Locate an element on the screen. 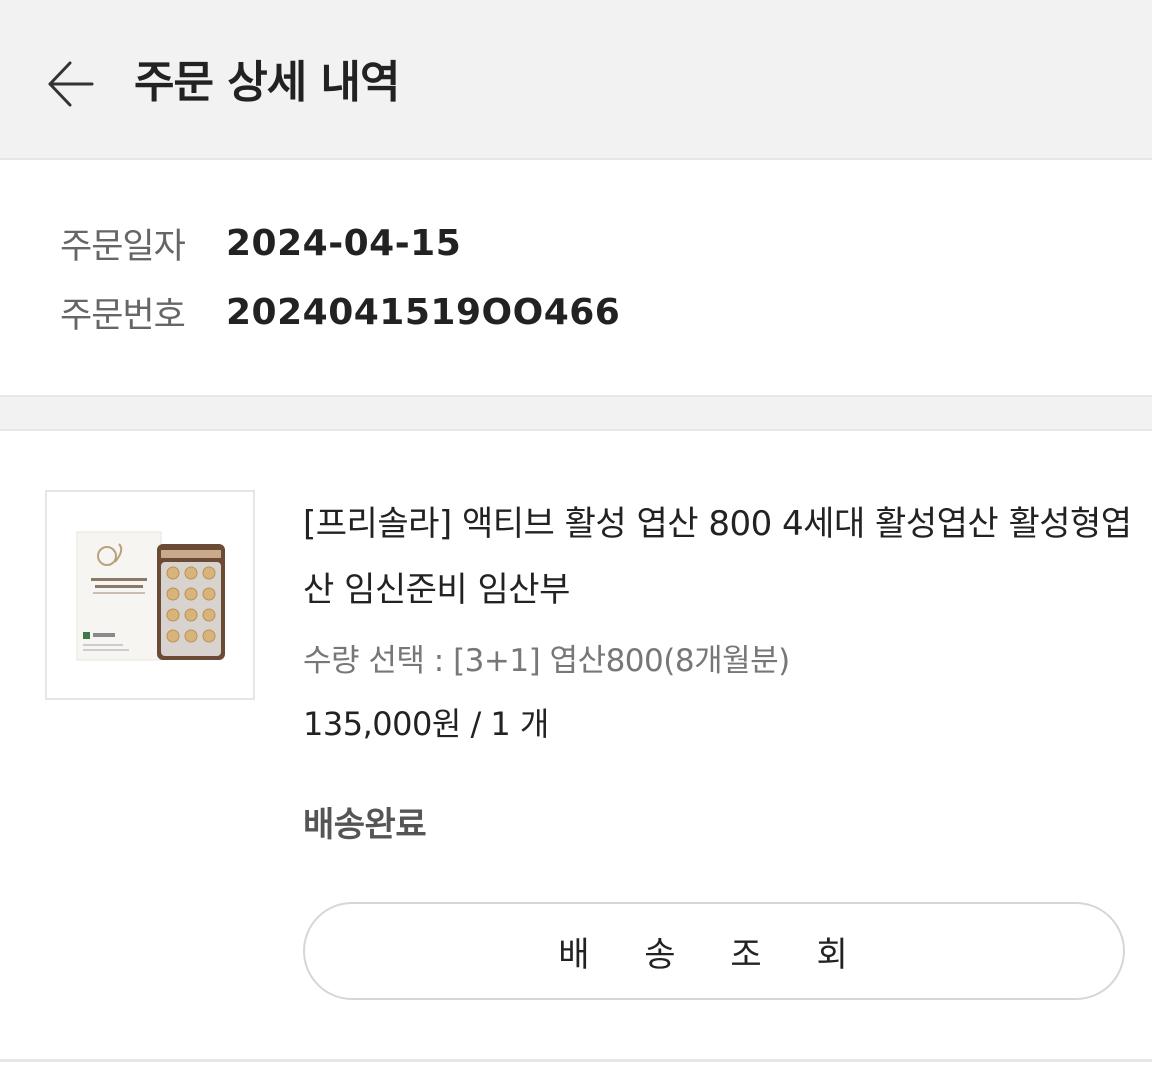 The width and height of the screenshot is (1152, 1066). order-date-label: 주문일자 is located at coordinates (123, 246).